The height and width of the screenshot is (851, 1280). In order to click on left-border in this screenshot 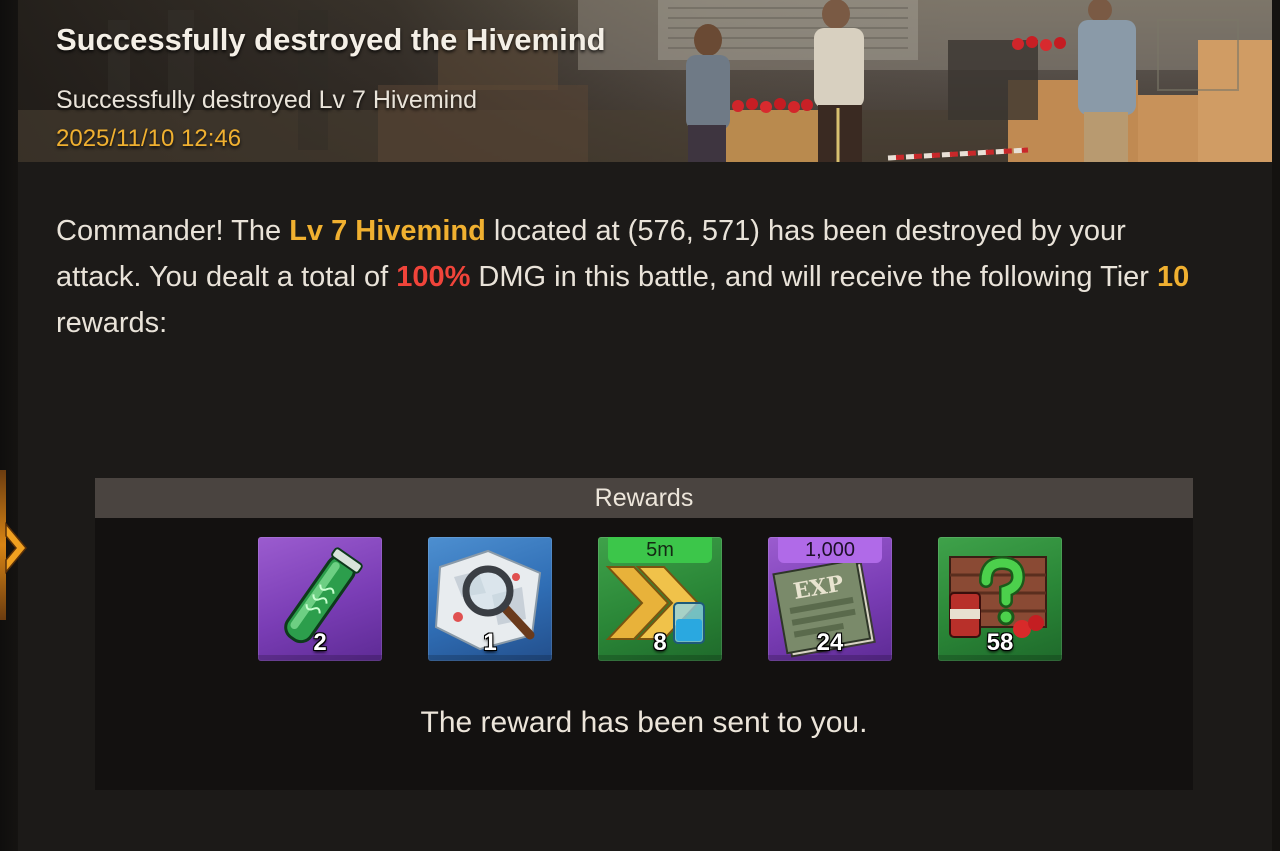, I will do `click(9, 425)`.